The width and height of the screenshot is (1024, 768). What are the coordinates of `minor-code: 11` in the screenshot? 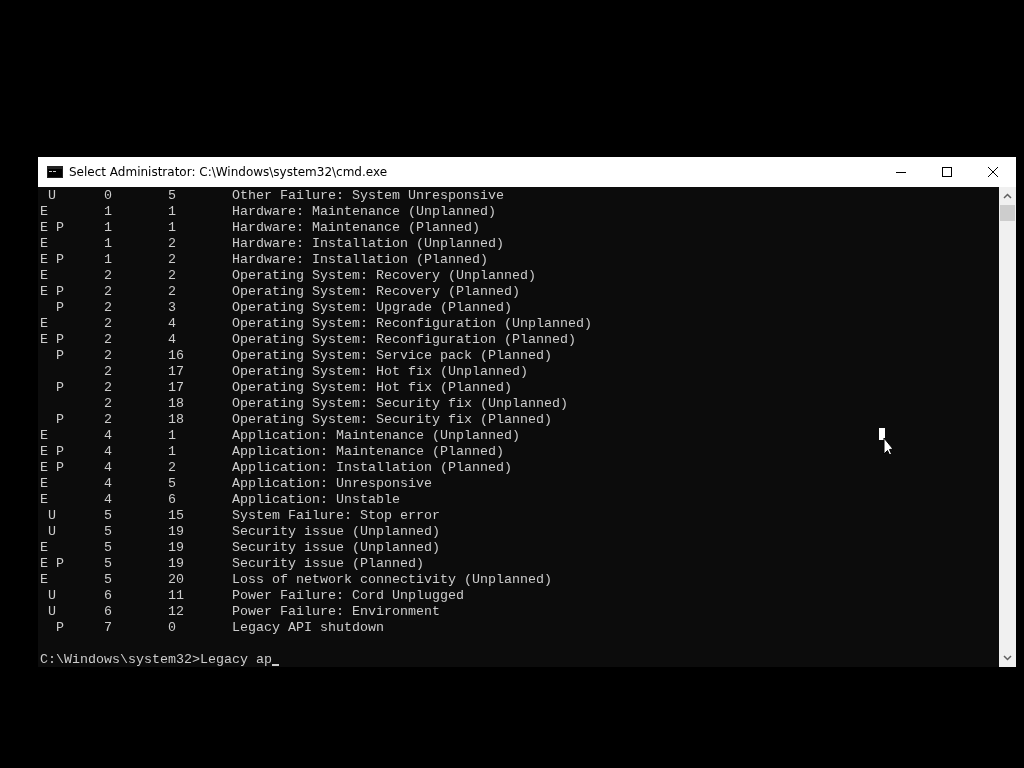 It's located at (176, 596).